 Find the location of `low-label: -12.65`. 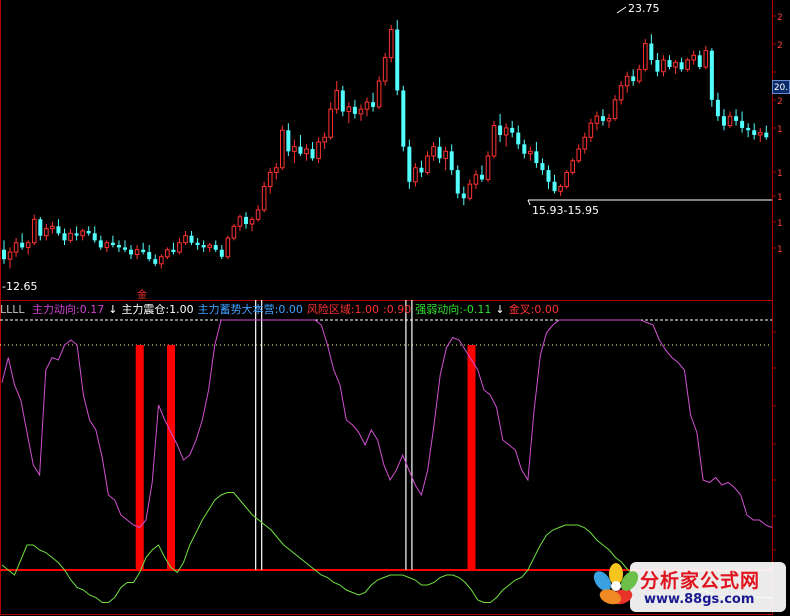

low-label: -12.65 is located at coordinates (19, 286).